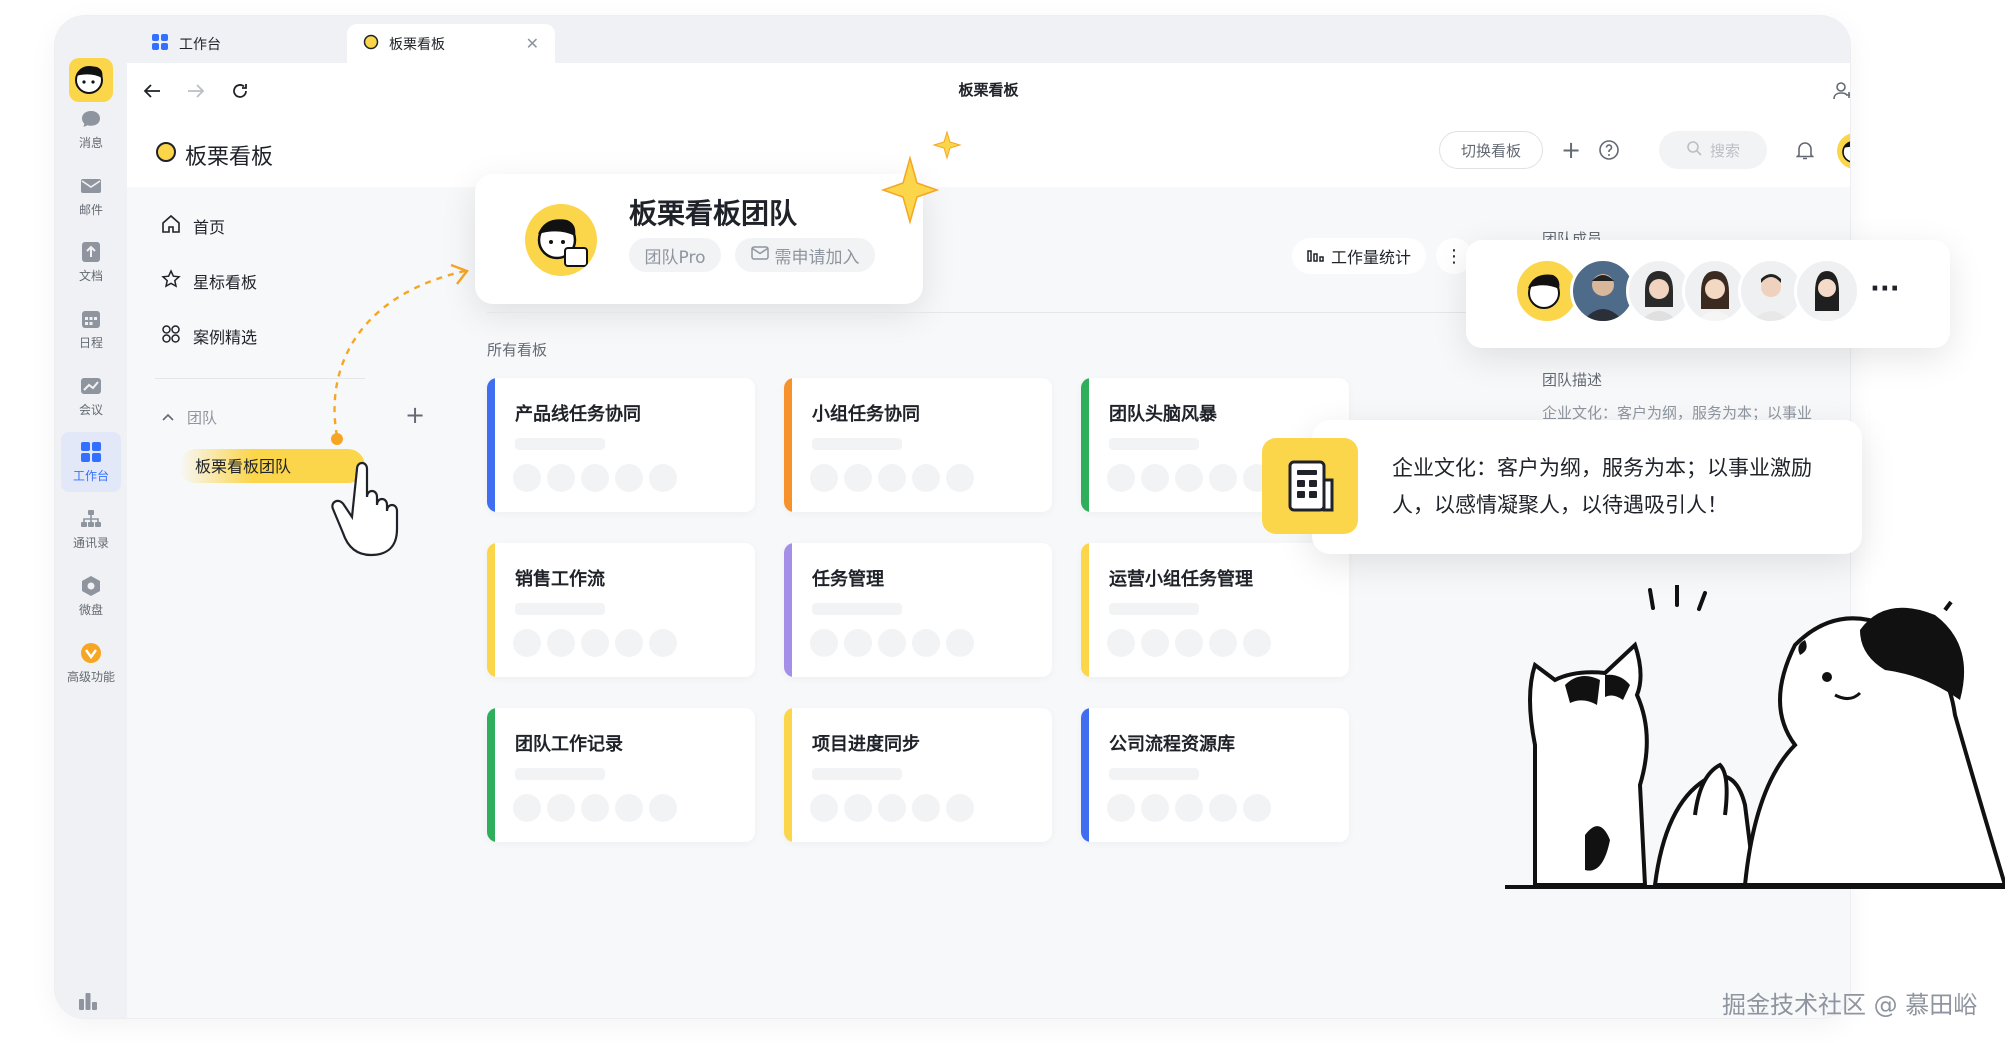 The image size is (2011, 1043). Describe the element at coordinates (918, 445) in the screenshot. I see `board-card: 小组任务协同` at that location.